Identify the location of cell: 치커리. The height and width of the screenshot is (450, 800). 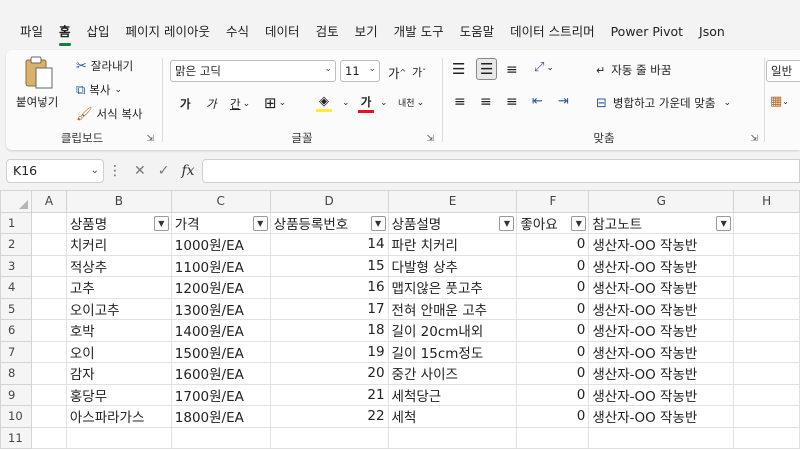
(118, 244).